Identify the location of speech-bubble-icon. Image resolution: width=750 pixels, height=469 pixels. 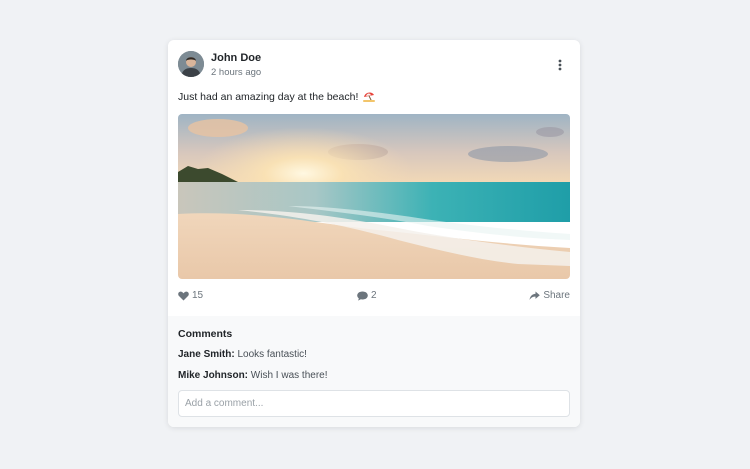
(362, 296).